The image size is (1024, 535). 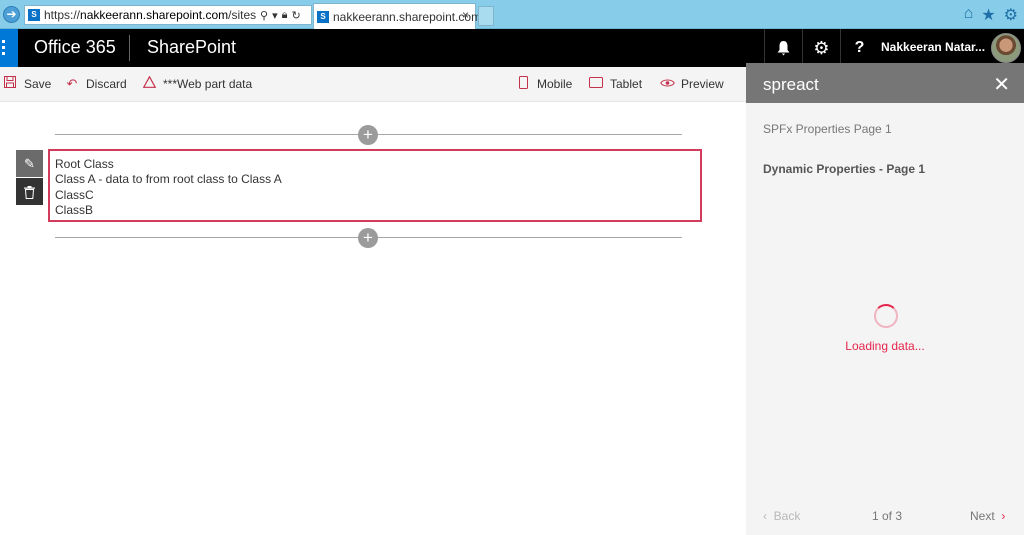 What do you see at coordinates (38, 83) in the screenshot?
I see `save-label: Save` at bounding box center [38, 83].